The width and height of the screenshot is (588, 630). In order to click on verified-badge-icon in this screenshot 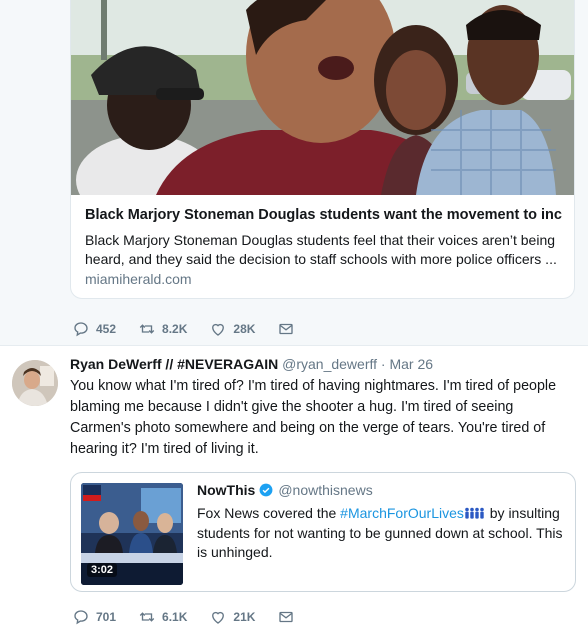, I will do `click(266, 490)`.